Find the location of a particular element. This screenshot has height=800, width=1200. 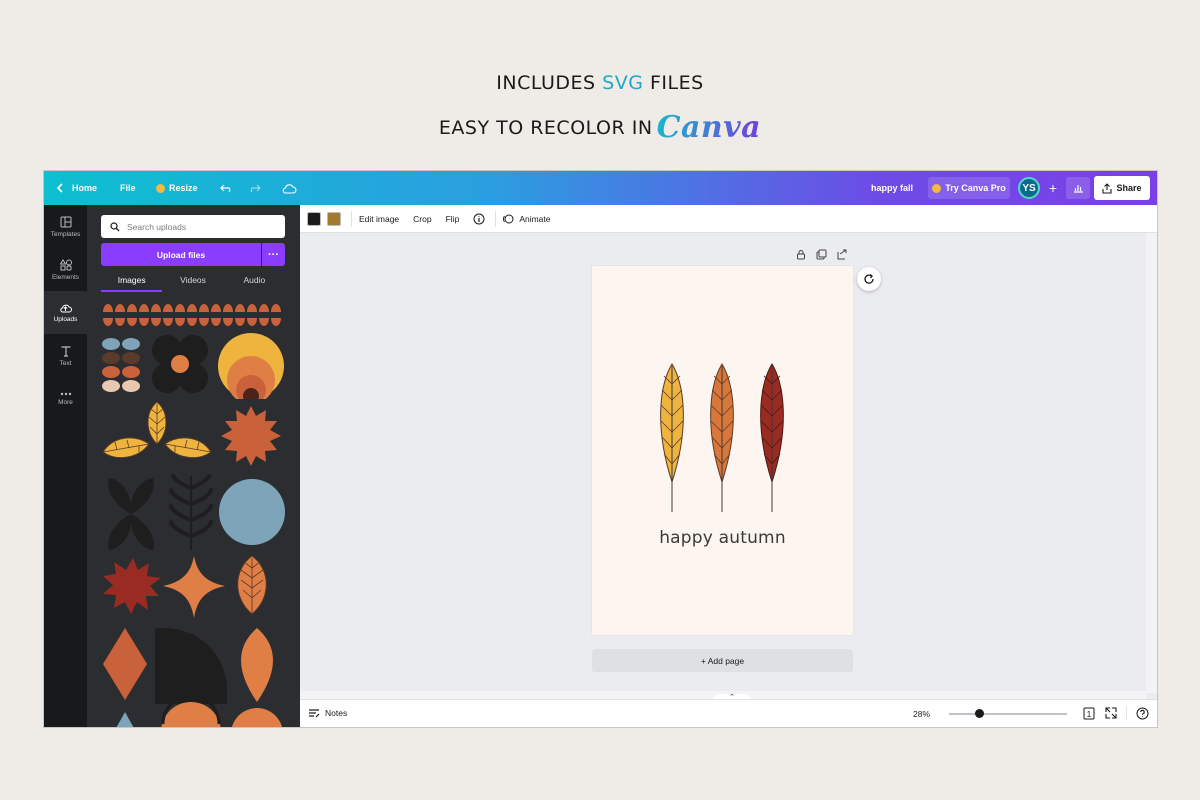

uploads-grid is located at coordinates (194, 513).